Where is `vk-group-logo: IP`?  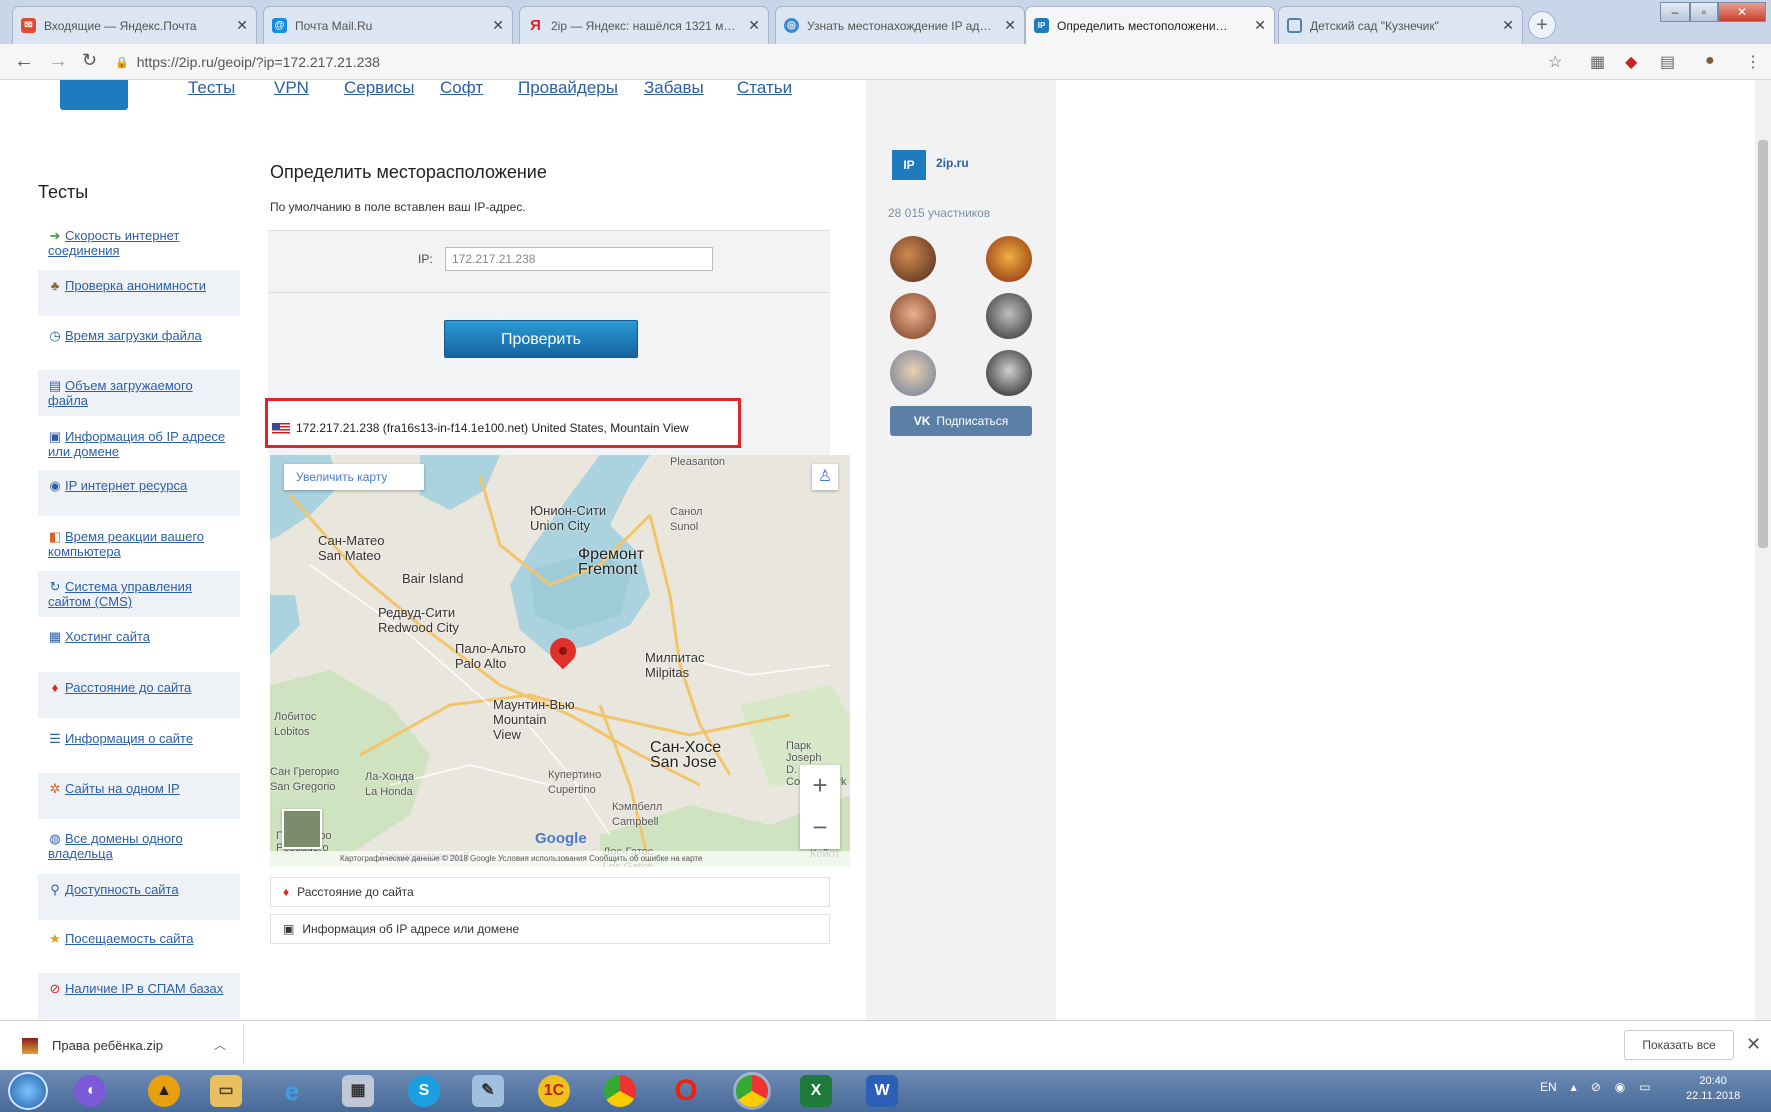
vk-group-logo: IP is located at coordinates (909, 165).